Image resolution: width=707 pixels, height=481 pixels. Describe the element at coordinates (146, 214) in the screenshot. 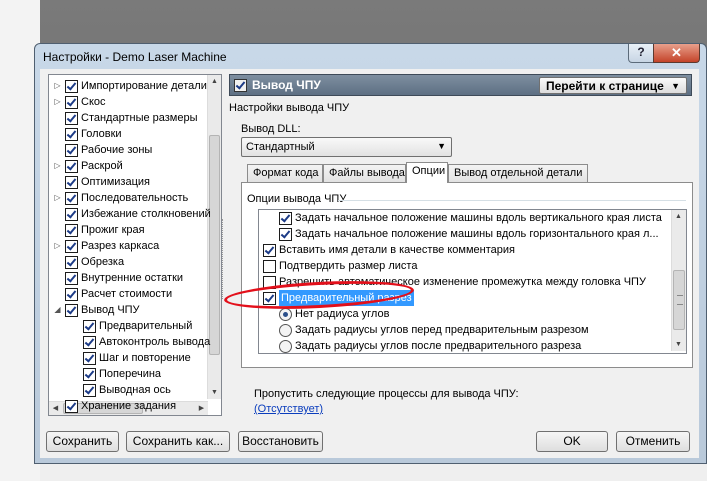

I see `tree-item-label: Избежание столкновений` at that location.